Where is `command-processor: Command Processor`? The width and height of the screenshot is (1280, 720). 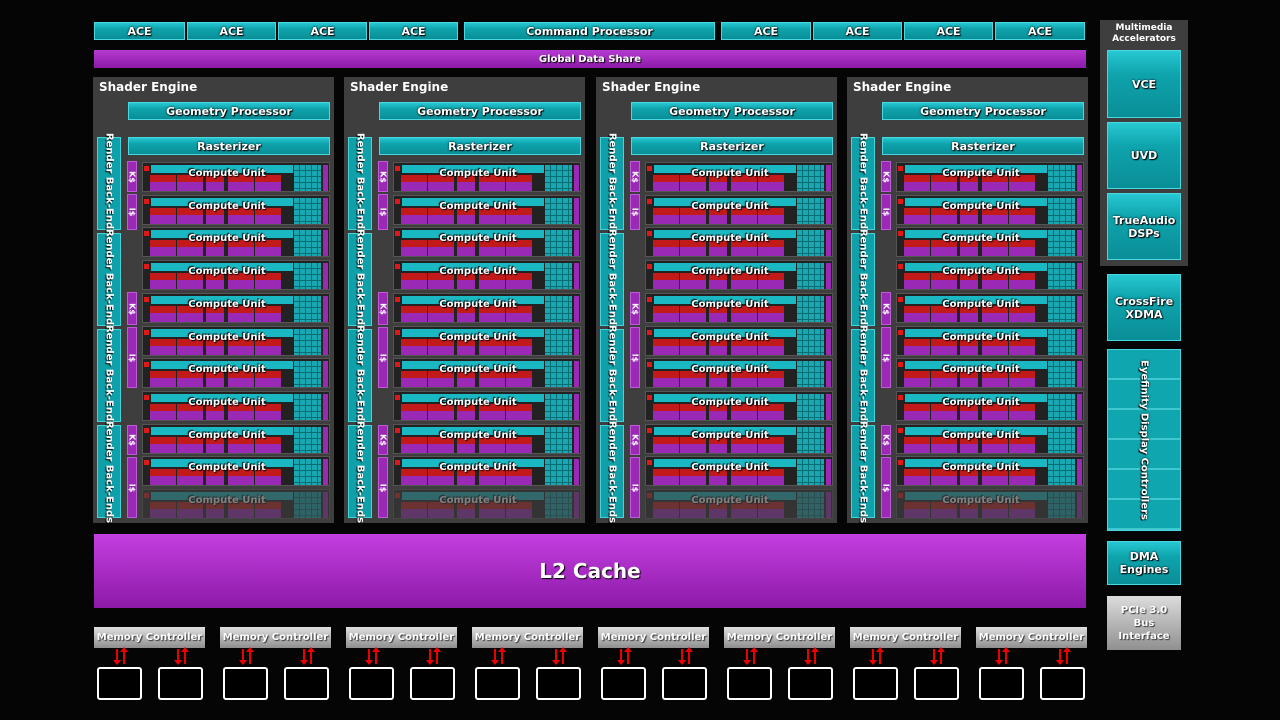
command-processor: Command Processor is located at coordinates (589, 31).